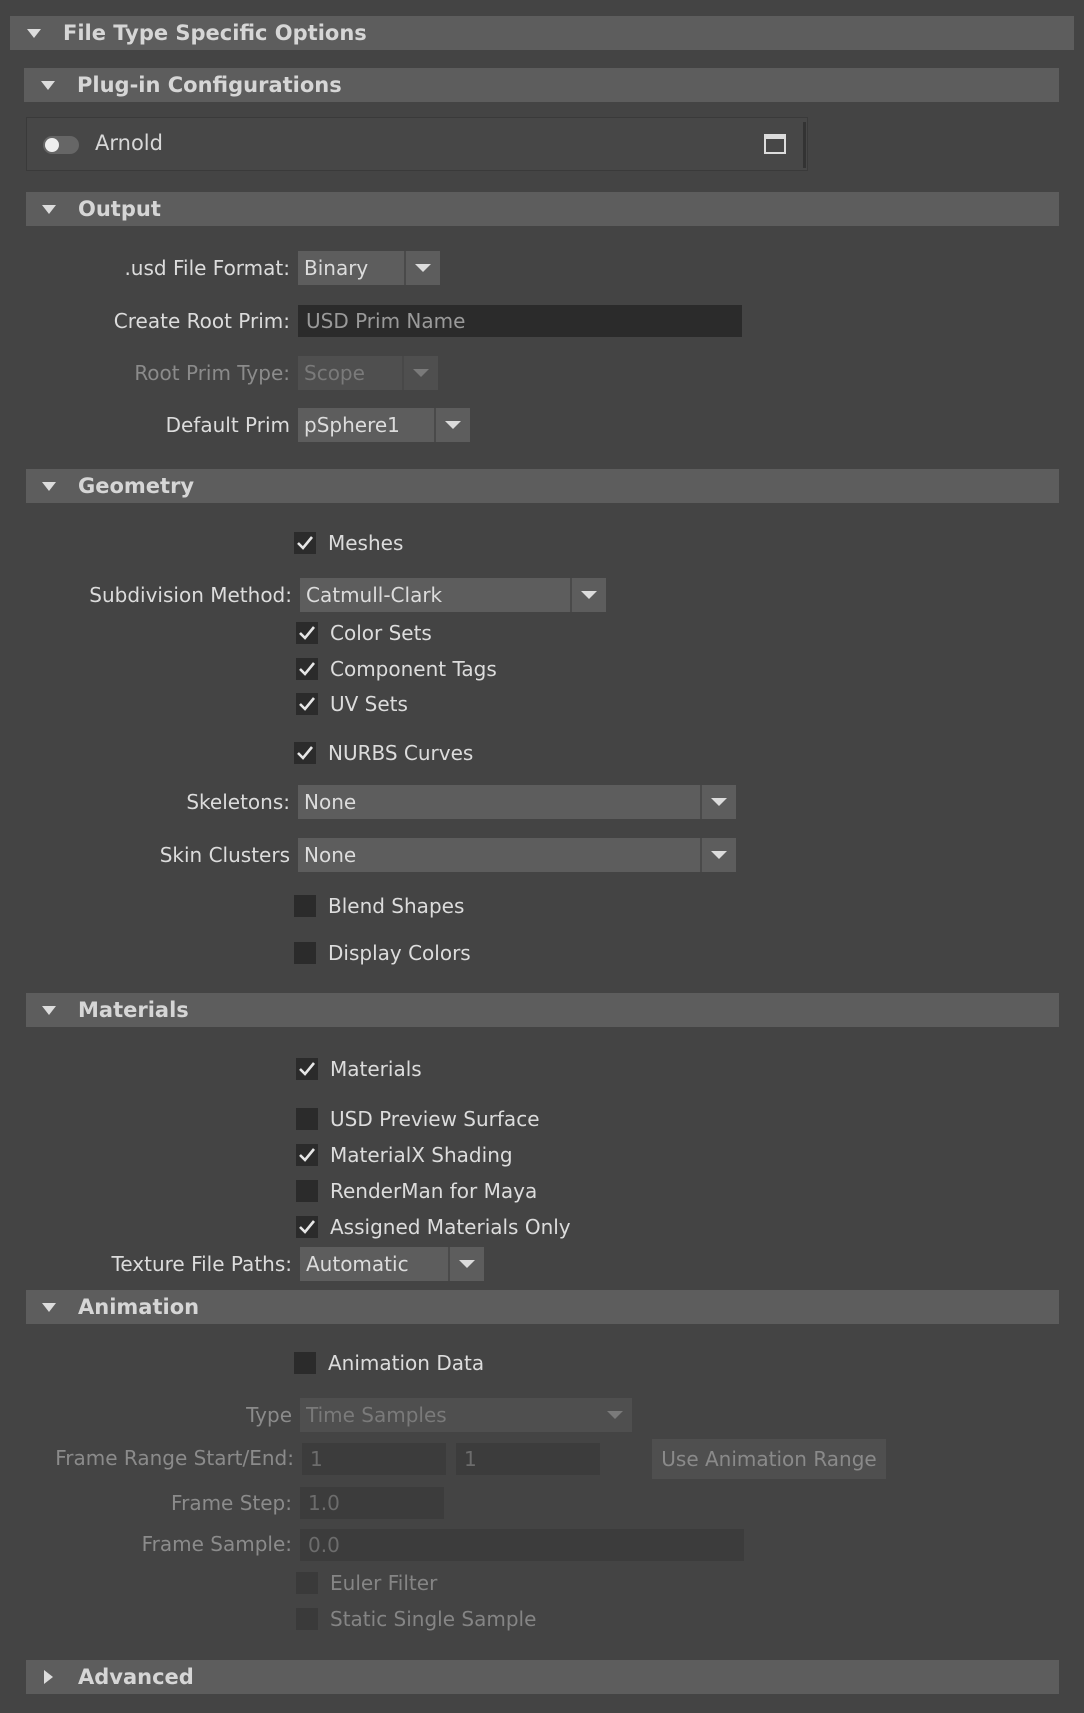 The height and width of the screenshot is (1713, 1084). Describe the element at coordinates (336, 268) in the screenshot. I see `dropdown-value: Binary` at that location.